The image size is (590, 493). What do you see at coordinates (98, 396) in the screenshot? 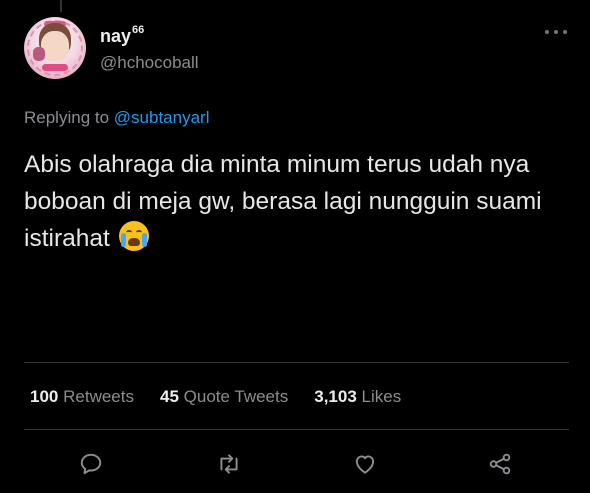
I see `retweets-label: Retweets` at bounding box center [98, 396].